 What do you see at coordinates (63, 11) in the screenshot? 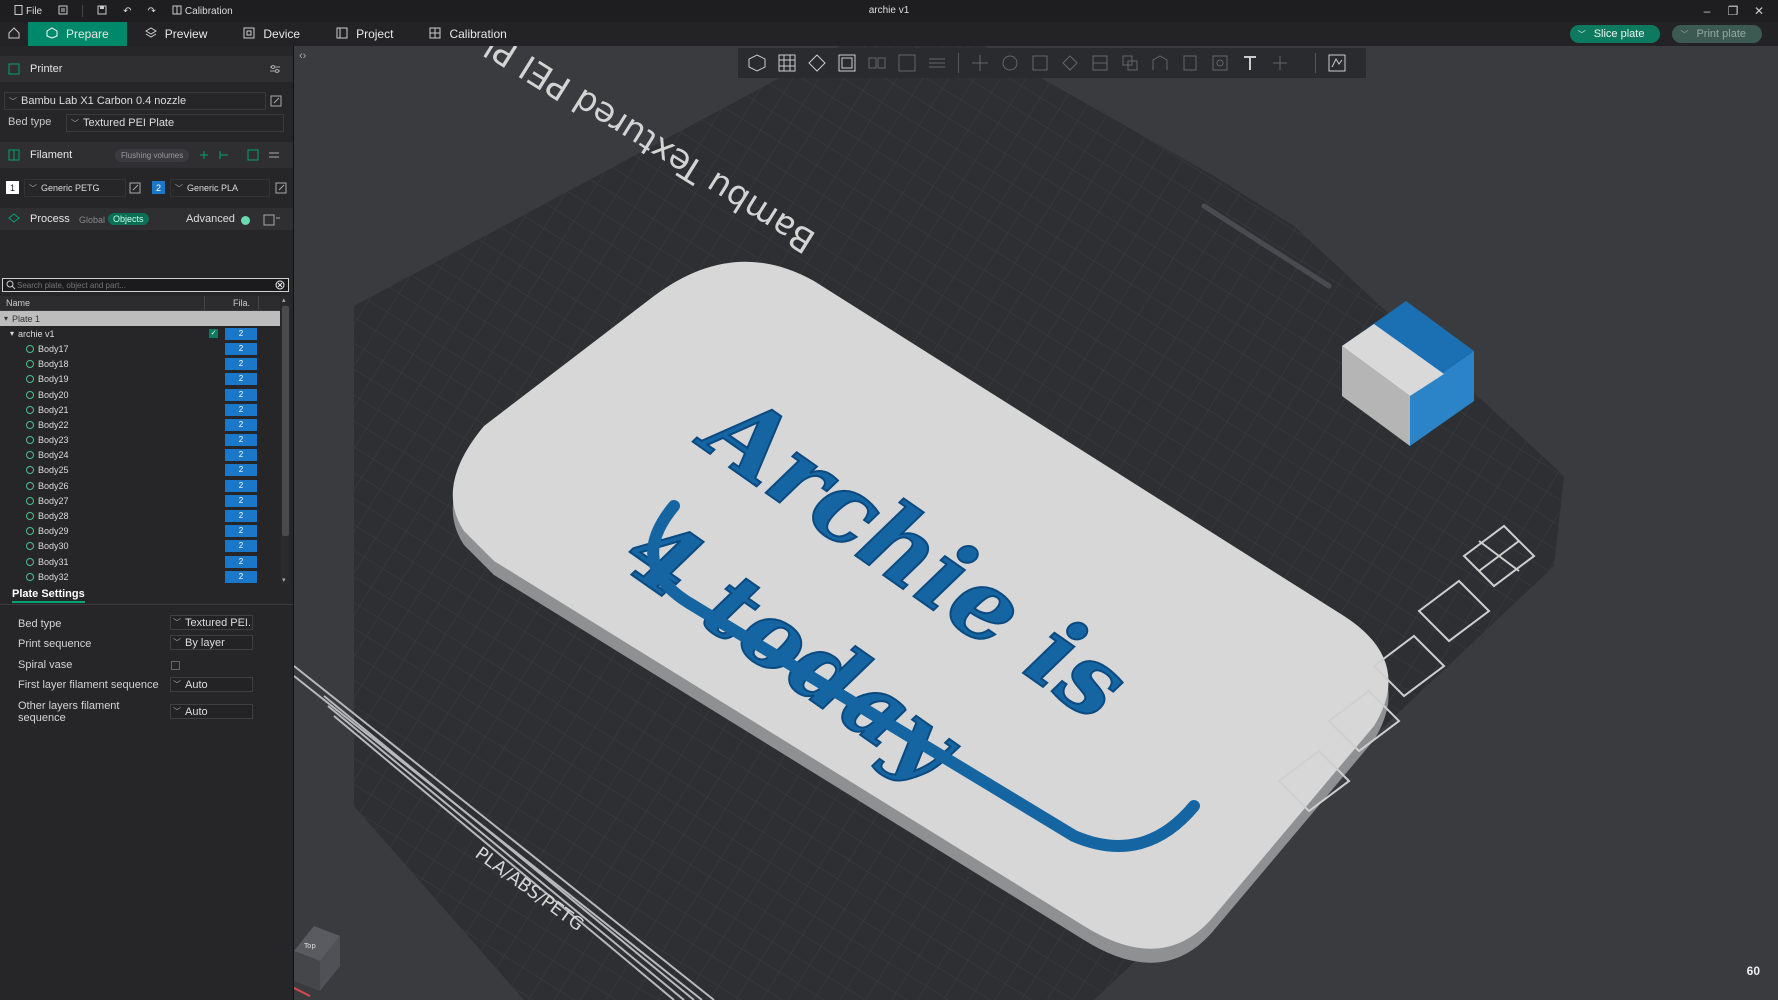
I see `menu-button` at bounding box center [63, 11].